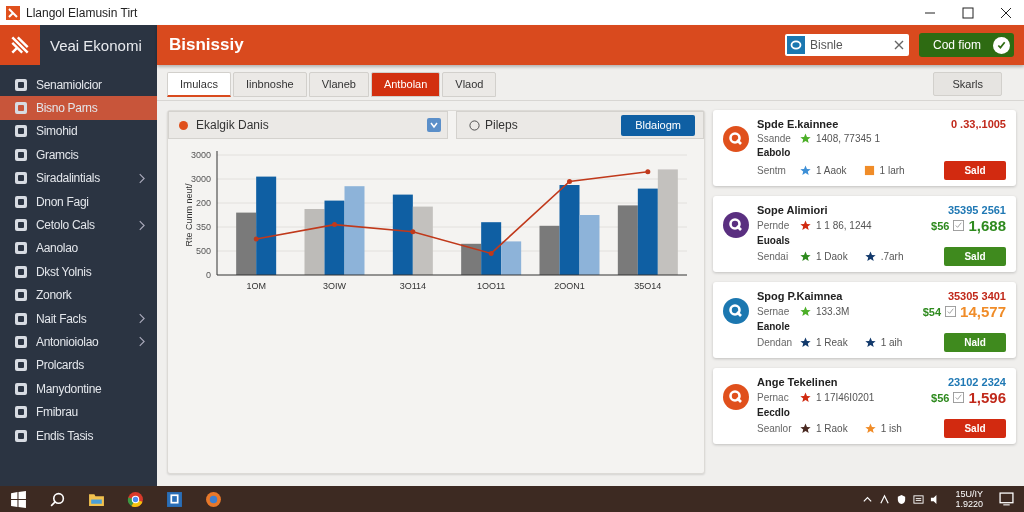 The width and height of the screenshot is (1024, 512). What do you see at coordinates (849, 45) in the screenshot?
I see `search-input: Bisnle` at bounding box center [849, 45].